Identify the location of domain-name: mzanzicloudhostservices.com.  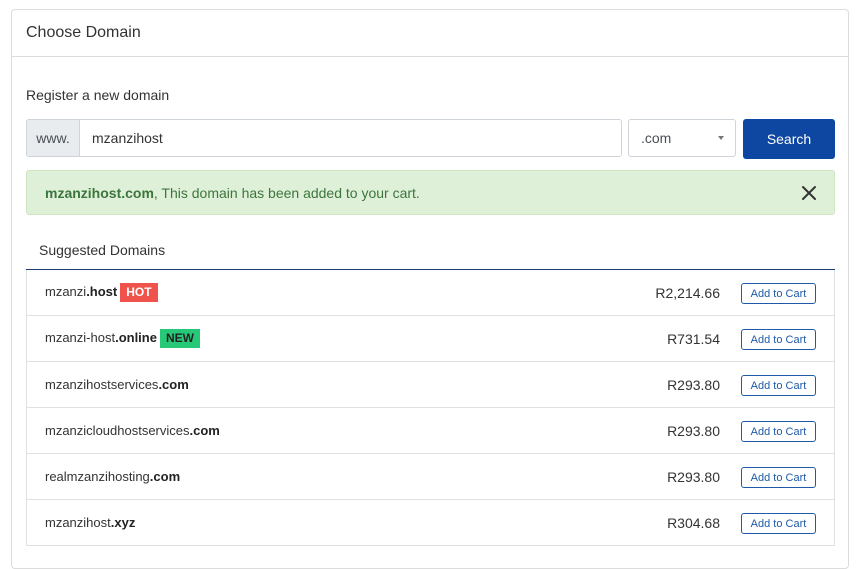
(132, 430).